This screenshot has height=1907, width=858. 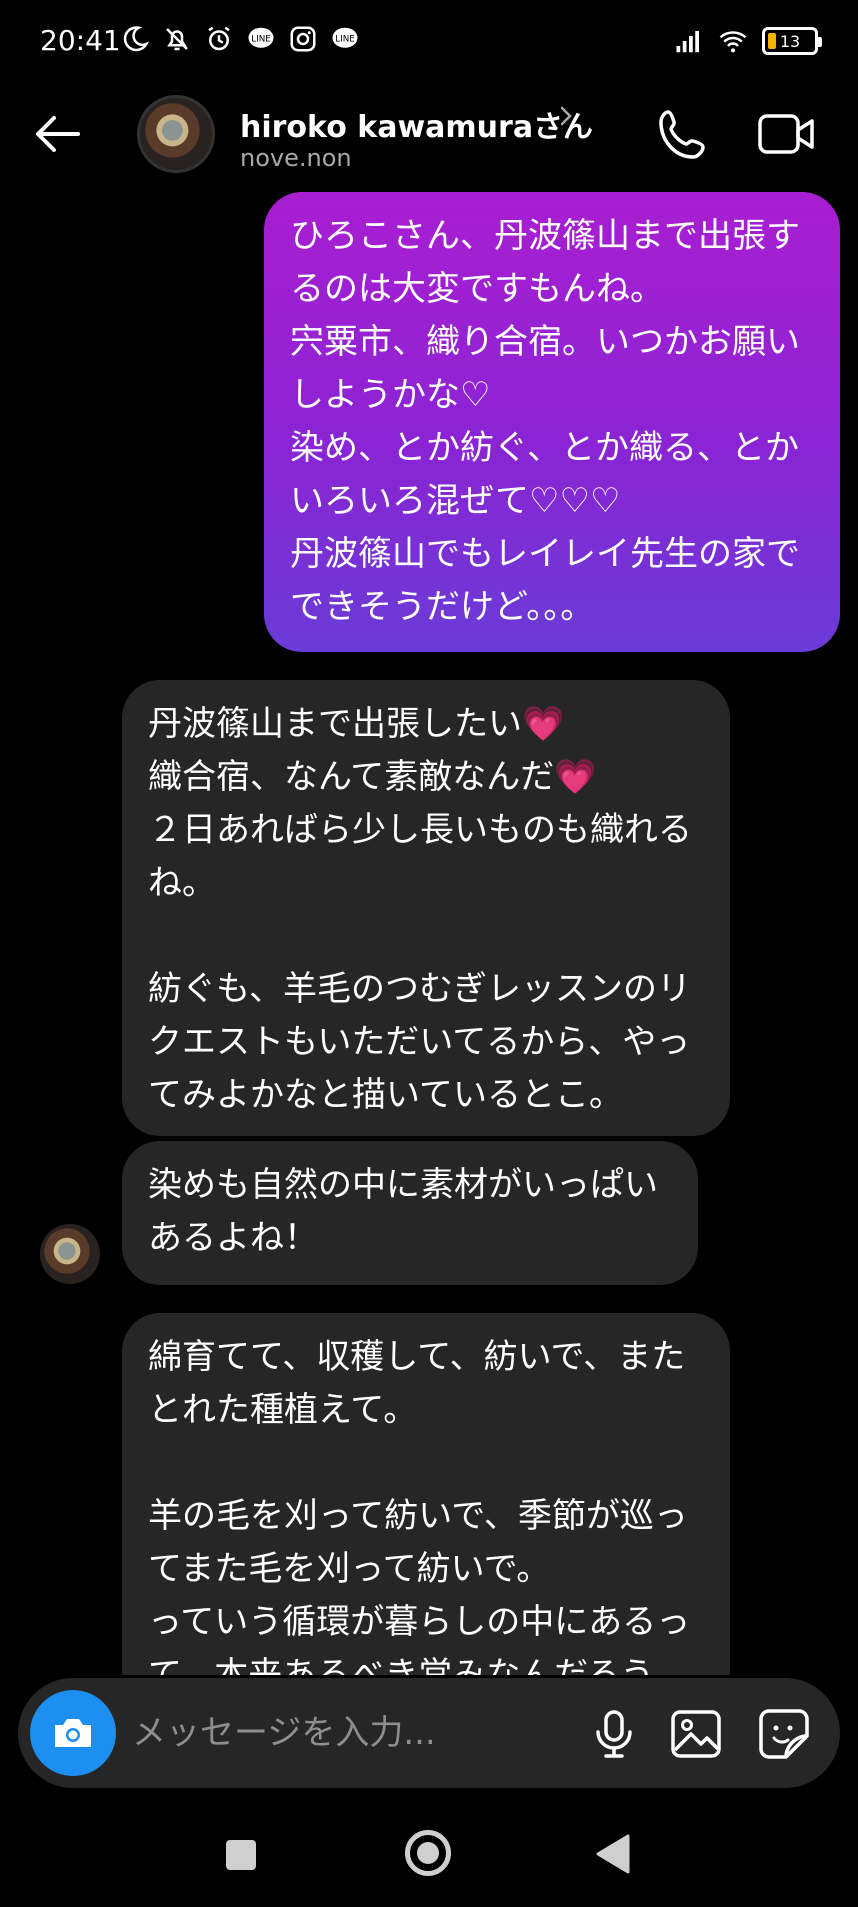 What do you see at coordinates (335, 724) in the screenshot?
I see `received-line: 丹波篠山まで出張したい` at bounding box center [335, 724].